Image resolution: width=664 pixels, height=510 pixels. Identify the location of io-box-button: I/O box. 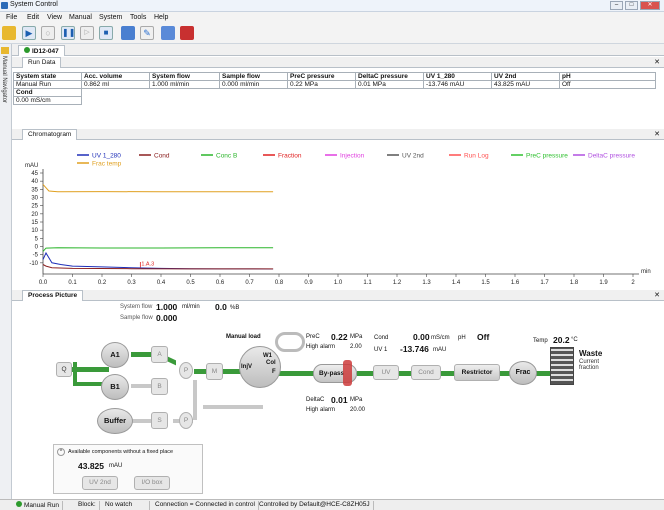
(152, 483).